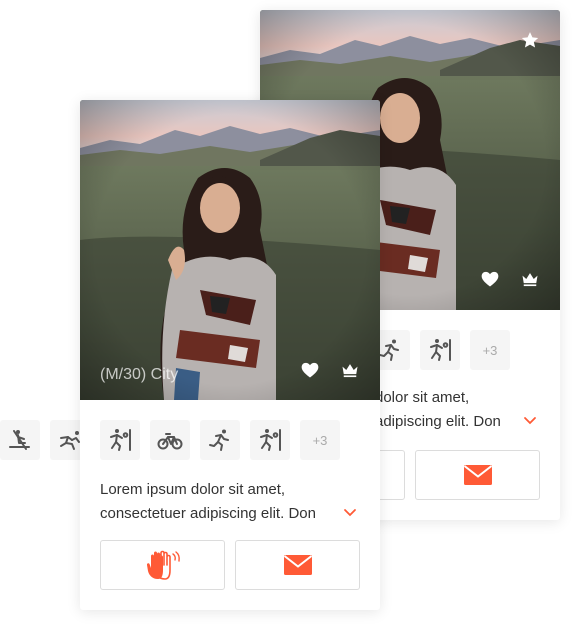 Image resolution: width=580 pixels, height=640 pixels. I want to click on description-line-1: Lorem ipsum dolor sit amet,, so click(193, 489).